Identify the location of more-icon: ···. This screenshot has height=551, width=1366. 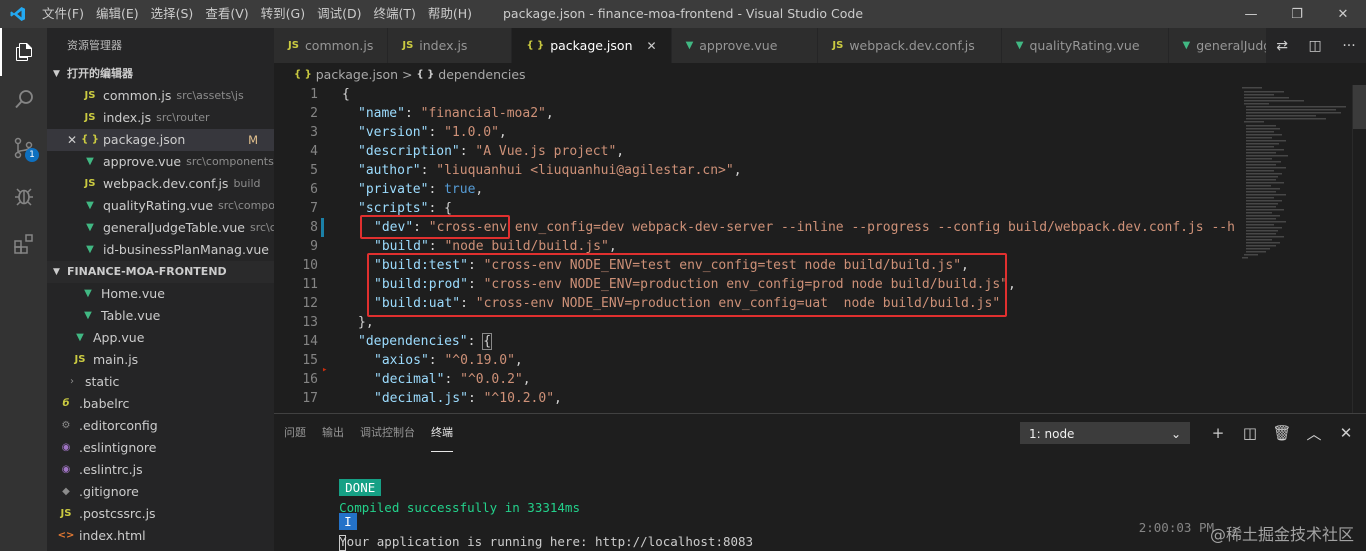
(1348, 46).